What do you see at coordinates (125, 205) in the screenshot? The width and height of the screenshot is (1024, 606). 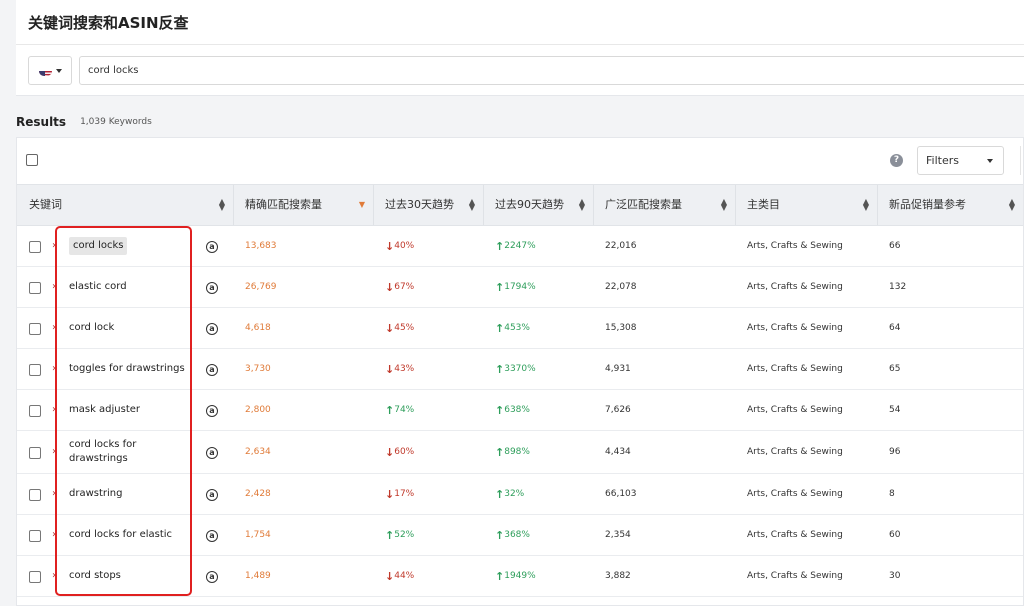 I see `header-keyword: 关键词 ▲ ▼` at bounding box center [125, 205].